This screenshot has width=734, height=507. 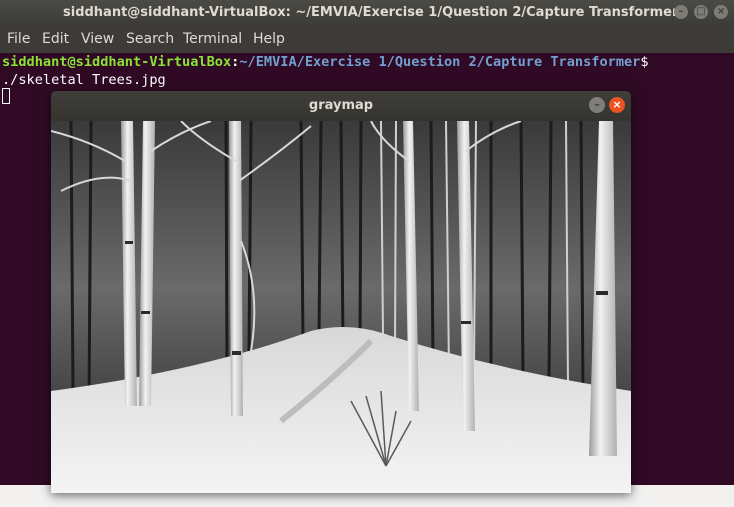 I want to click on menu-bar: File Edit View Search Terminal Help, so click(x=367, y=39).